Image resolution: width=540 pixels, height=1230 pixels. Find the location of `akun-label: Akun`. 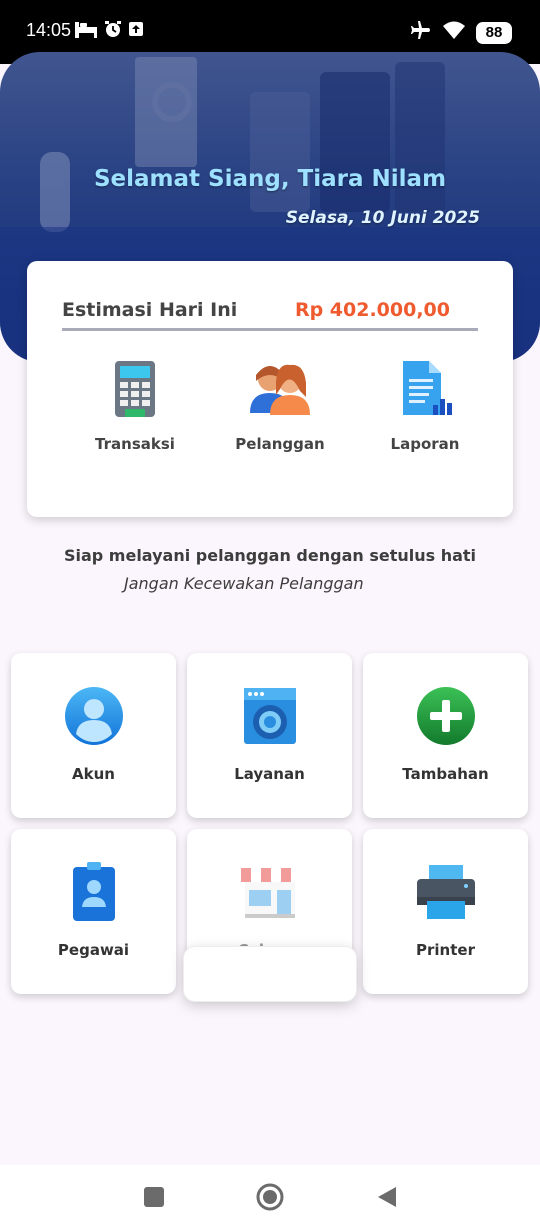

akun-label: Akun is located at coordinates (93, 774).